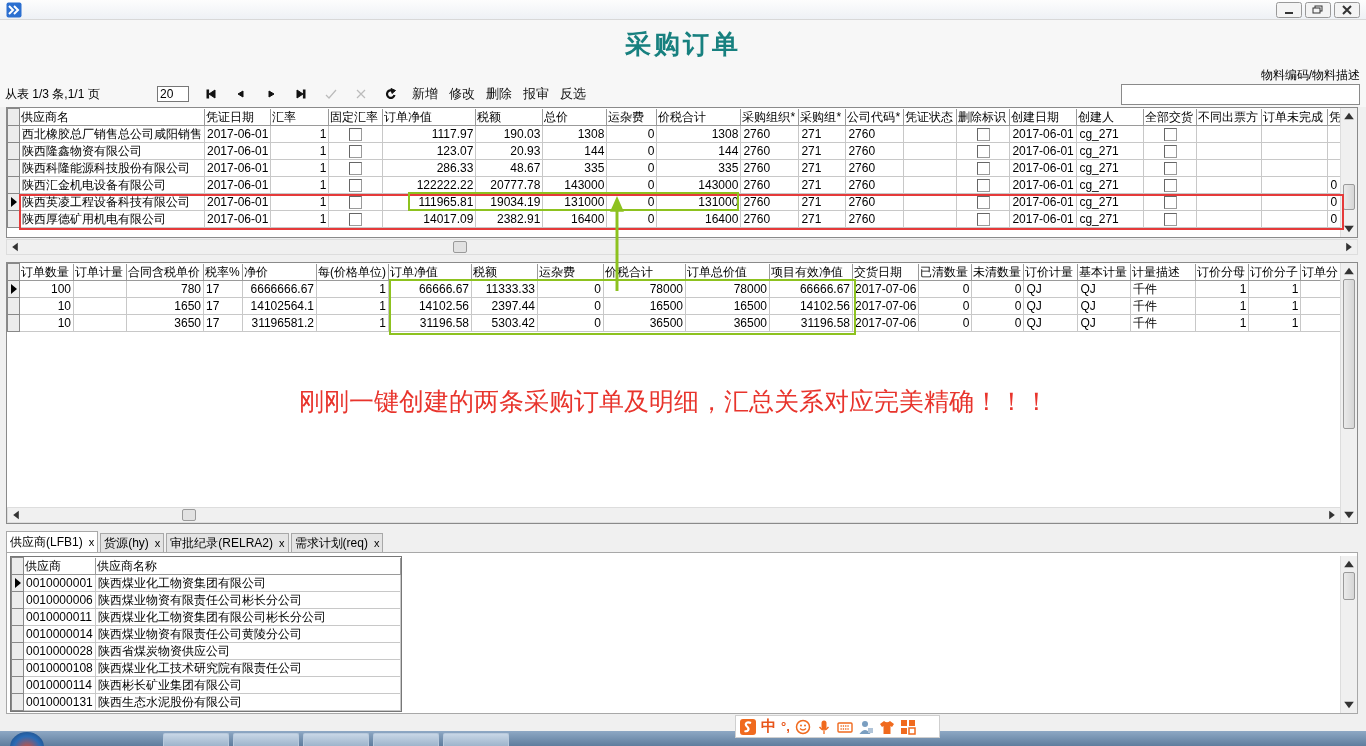  What do you see at coordinates (631, 117) in the screenshot?
I see `column-header: 运杂费` at bounding box center [631, 117].